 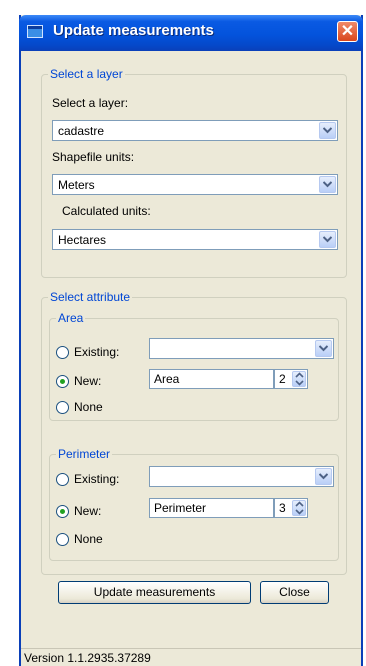 I want to click on calculated-units-select: Hectares, so click(x=195, y=239).